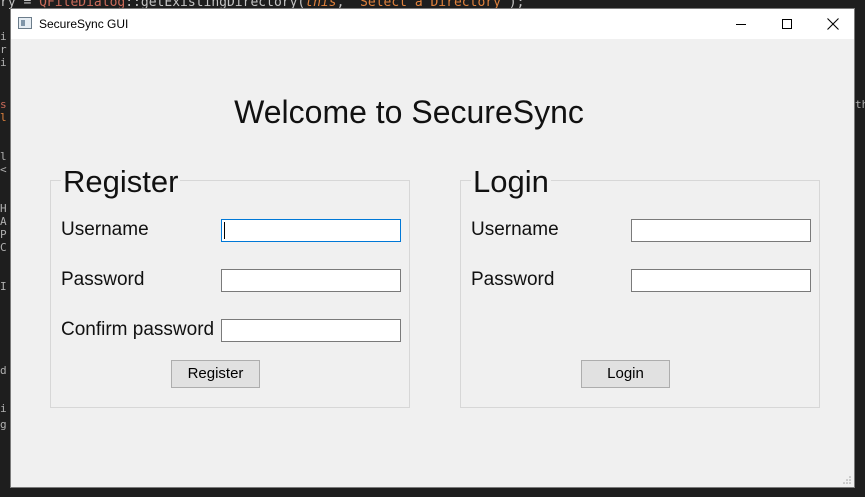 The image size is (865, 497). What do you see at coordinates (513, 279) in the screenshot?
I see `login-password-label: Password` at bounding box center [513, 279].